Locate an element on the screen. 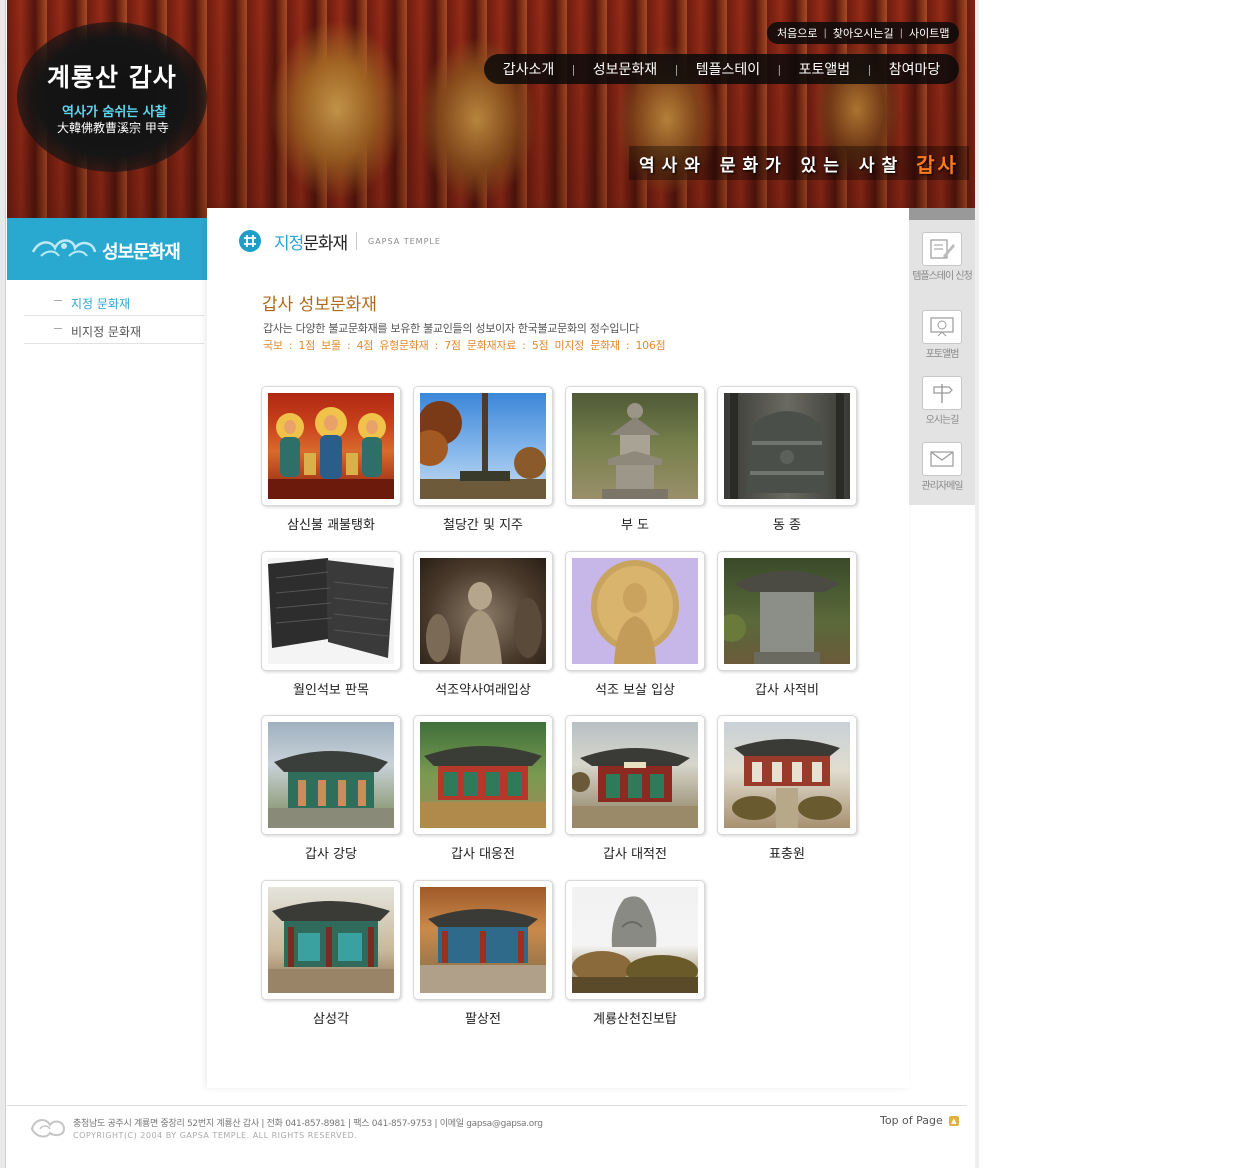 The height and width of the screenshot is (1168, 1253). top-of-page-link: Top of Page ▲ is located at coordinates (919, 1120).